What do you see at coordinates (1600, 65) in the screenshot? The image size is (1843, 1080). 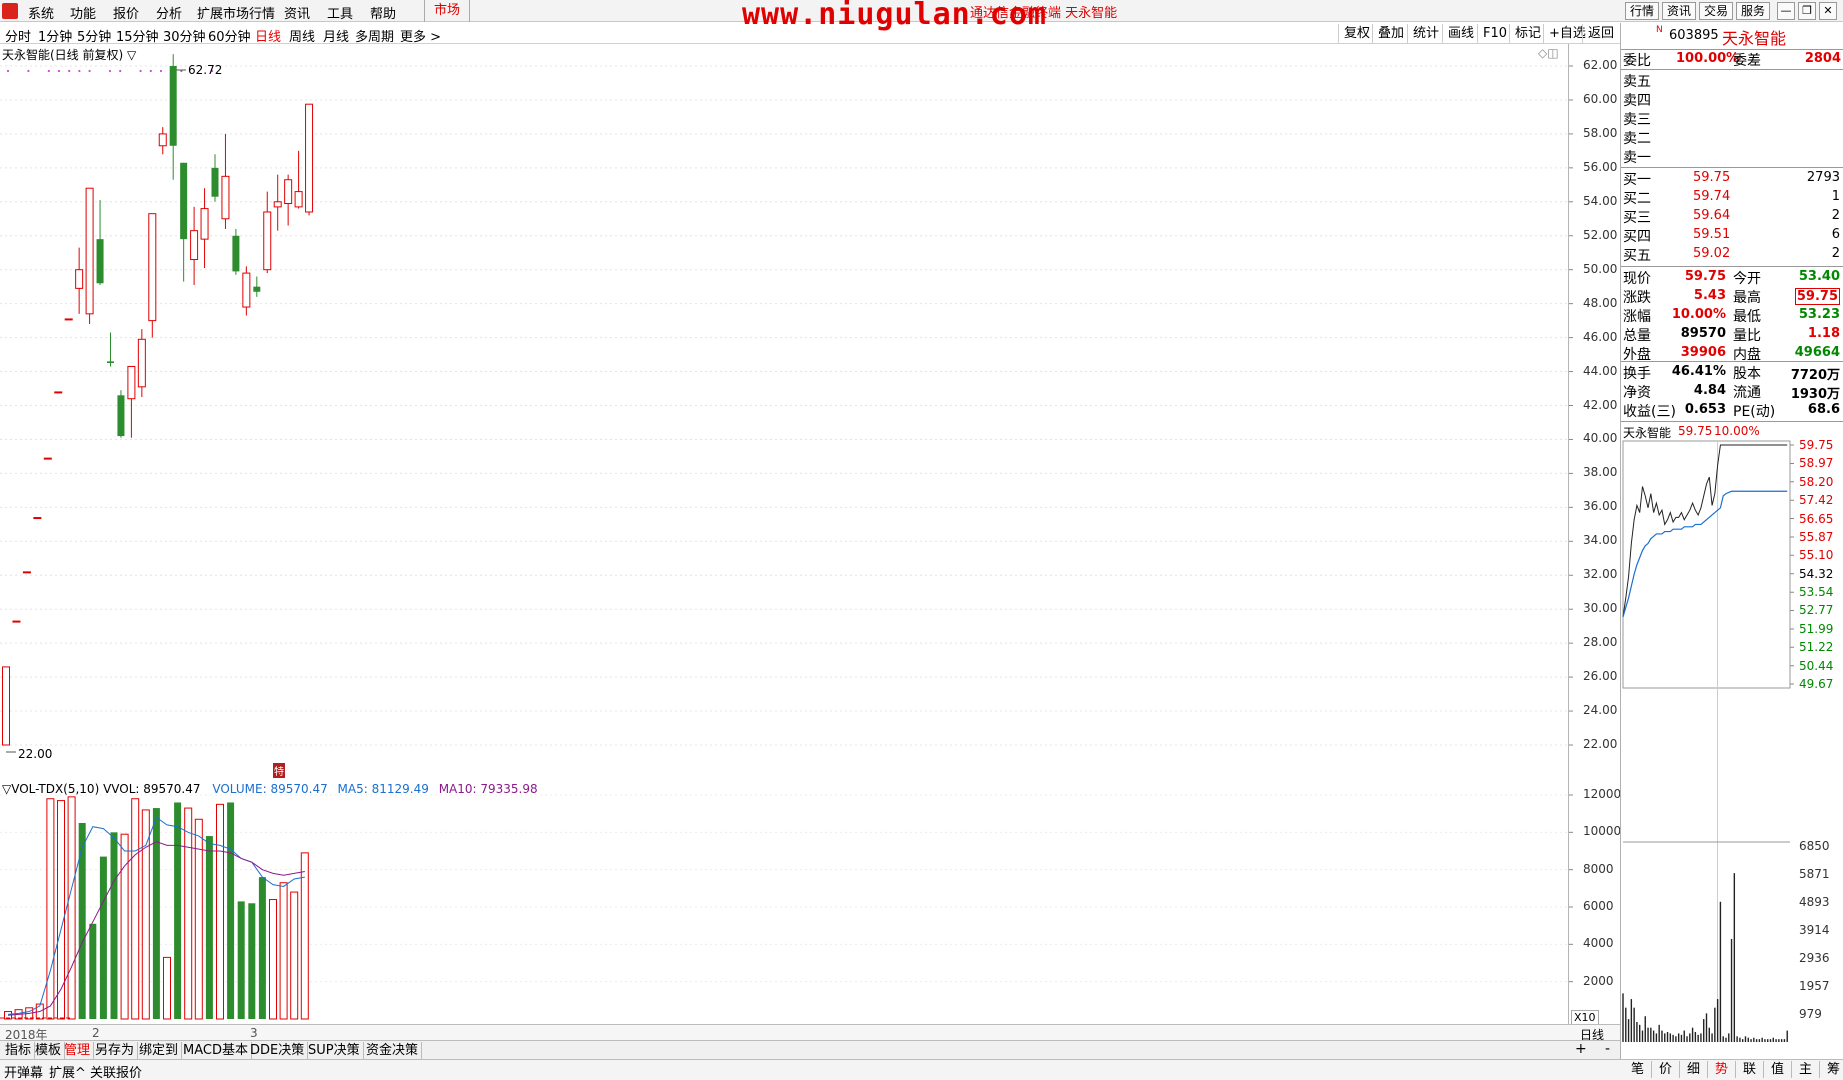 I see `price-axis-label: 62.00` at bounding box center [1600, 65].